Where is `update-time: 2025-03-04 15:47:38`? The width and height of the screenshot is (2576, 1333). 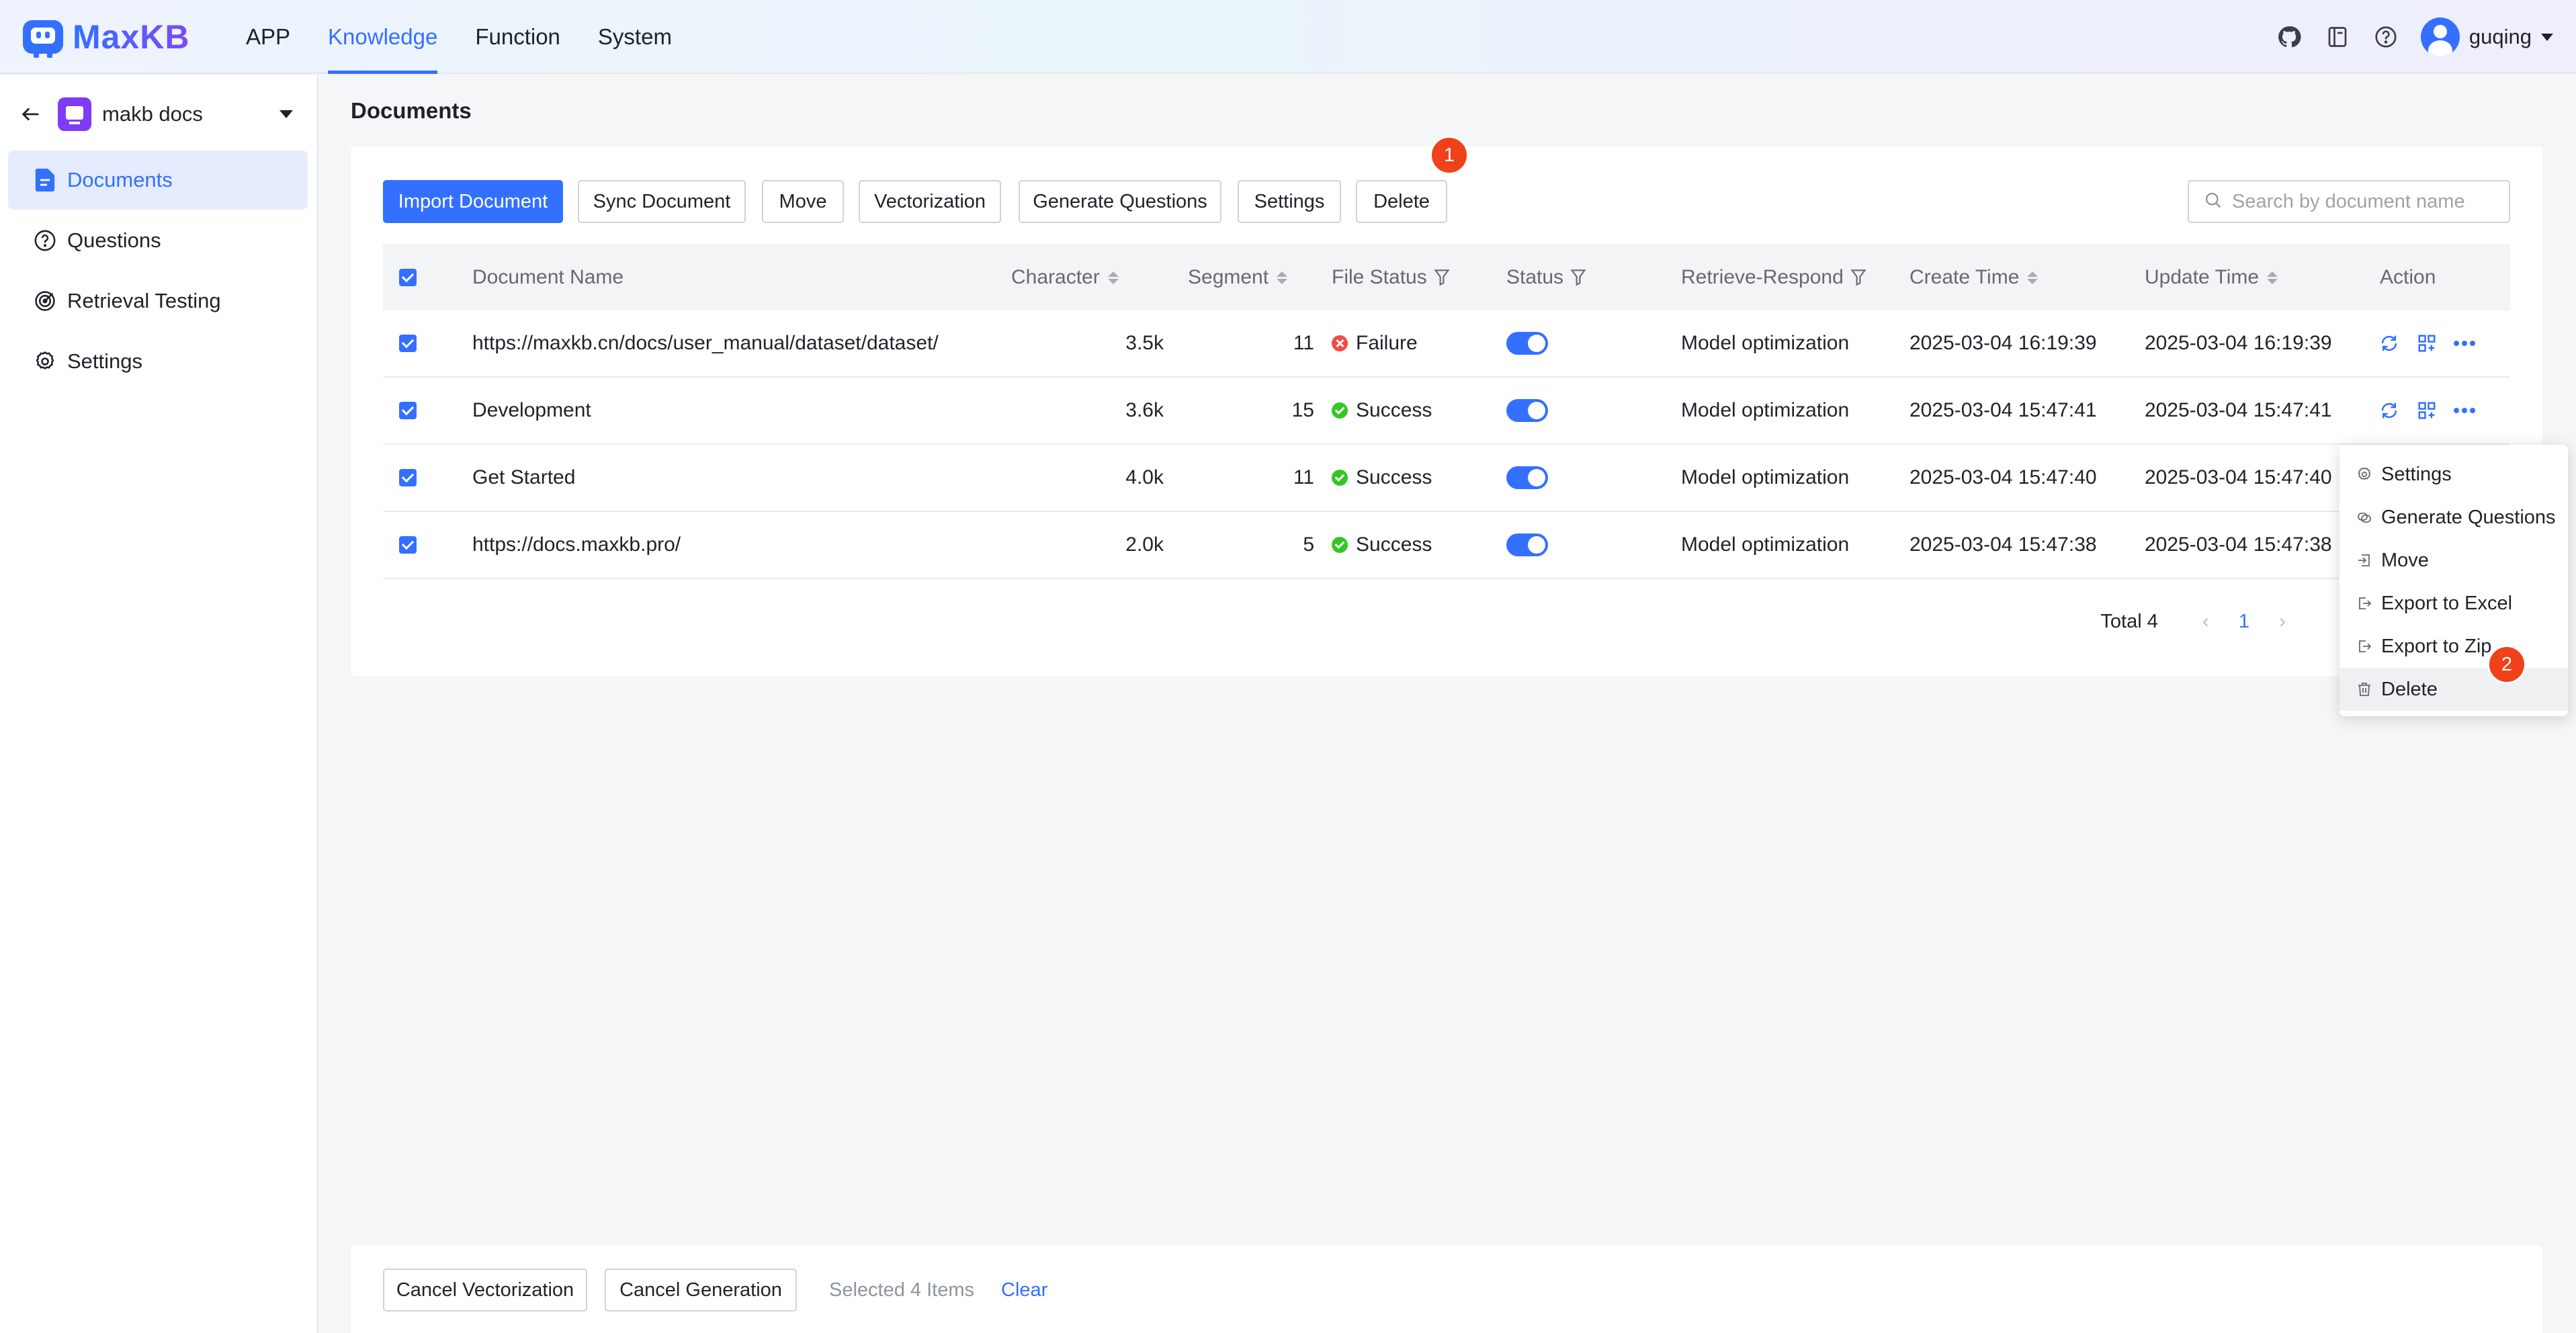 update-time: 2025-03-04 15:47:38 is located at coordinates (2238, 544).